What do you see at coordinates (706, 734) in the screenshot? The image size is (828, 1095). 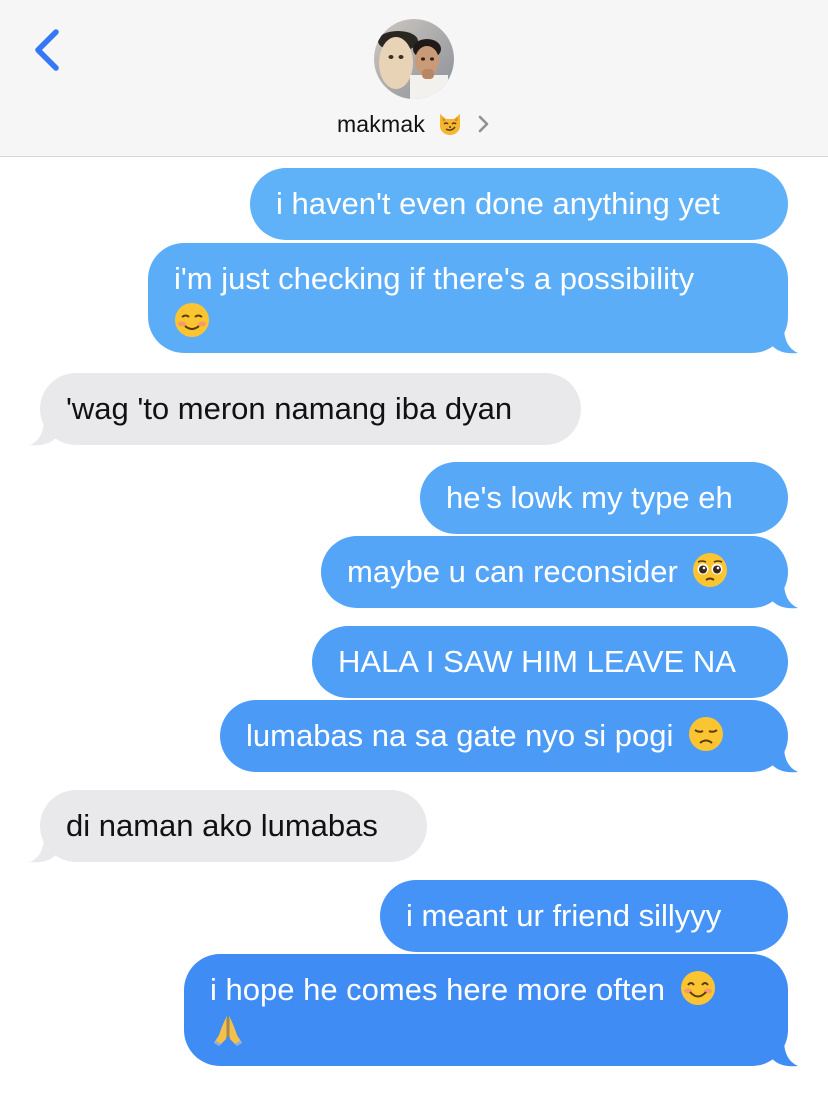 I see `disappointed-face-icon` at bounding box center [706, 734].